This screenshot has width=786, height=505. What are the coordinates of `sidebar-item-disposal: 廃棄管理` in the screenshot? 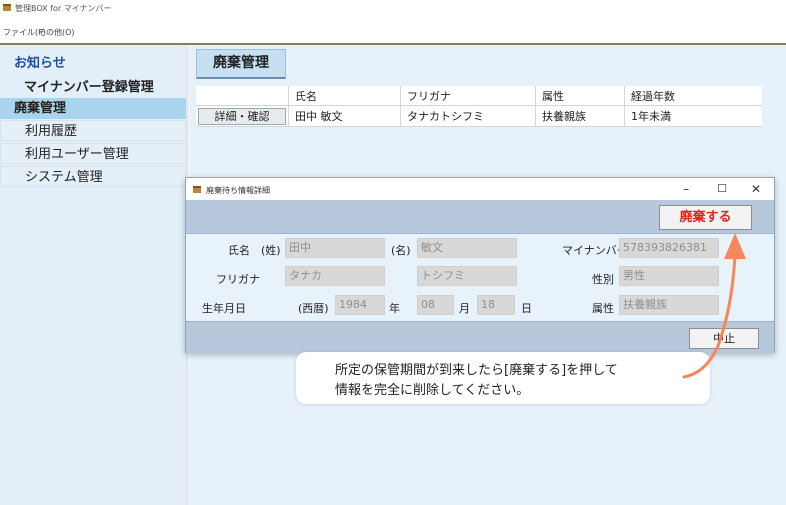 It's located at (93, 108).